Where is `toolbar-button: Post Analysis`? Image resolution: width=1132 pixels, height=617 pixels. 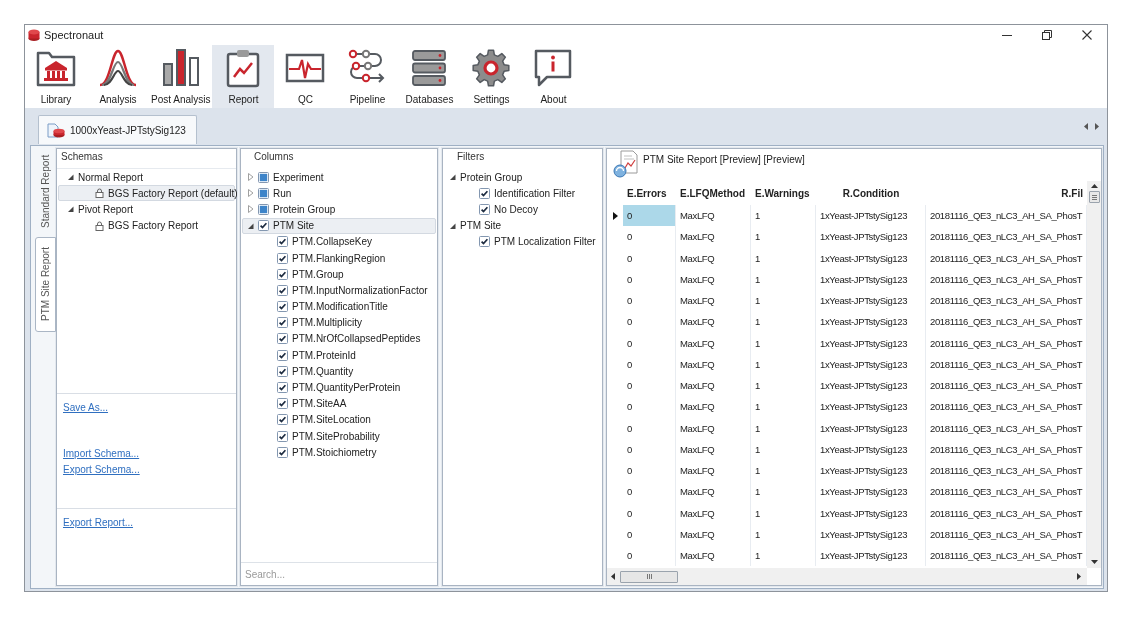 toolbar-button: Post Analysis is located at coordinates (181, 76).